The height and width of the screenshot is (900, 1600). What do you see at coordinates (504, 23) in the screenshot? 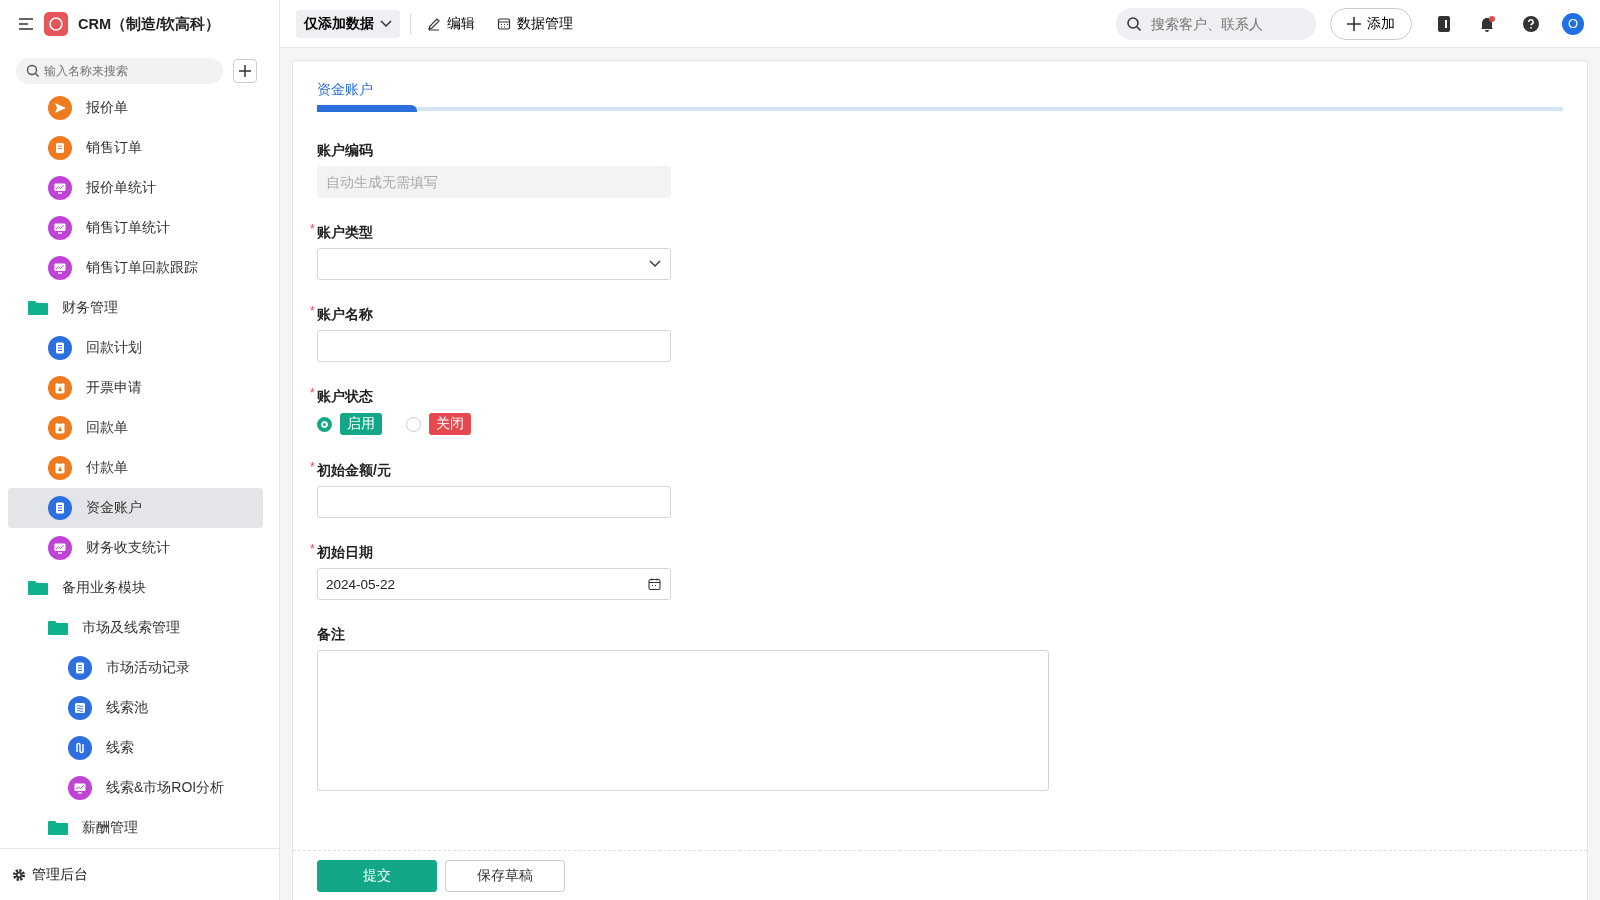
I see `calendar-grid-icon` at bounding box center [504, 23].